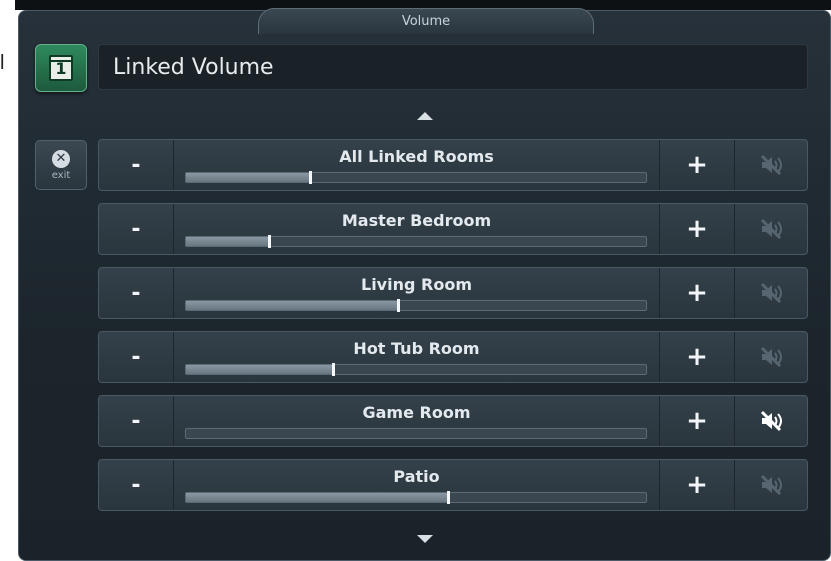 This screenshot has width=831, height=561. Describe the element at coordinates (416, 348) in the screenshot. I see `room-name: Hot Tub Room` at that location.